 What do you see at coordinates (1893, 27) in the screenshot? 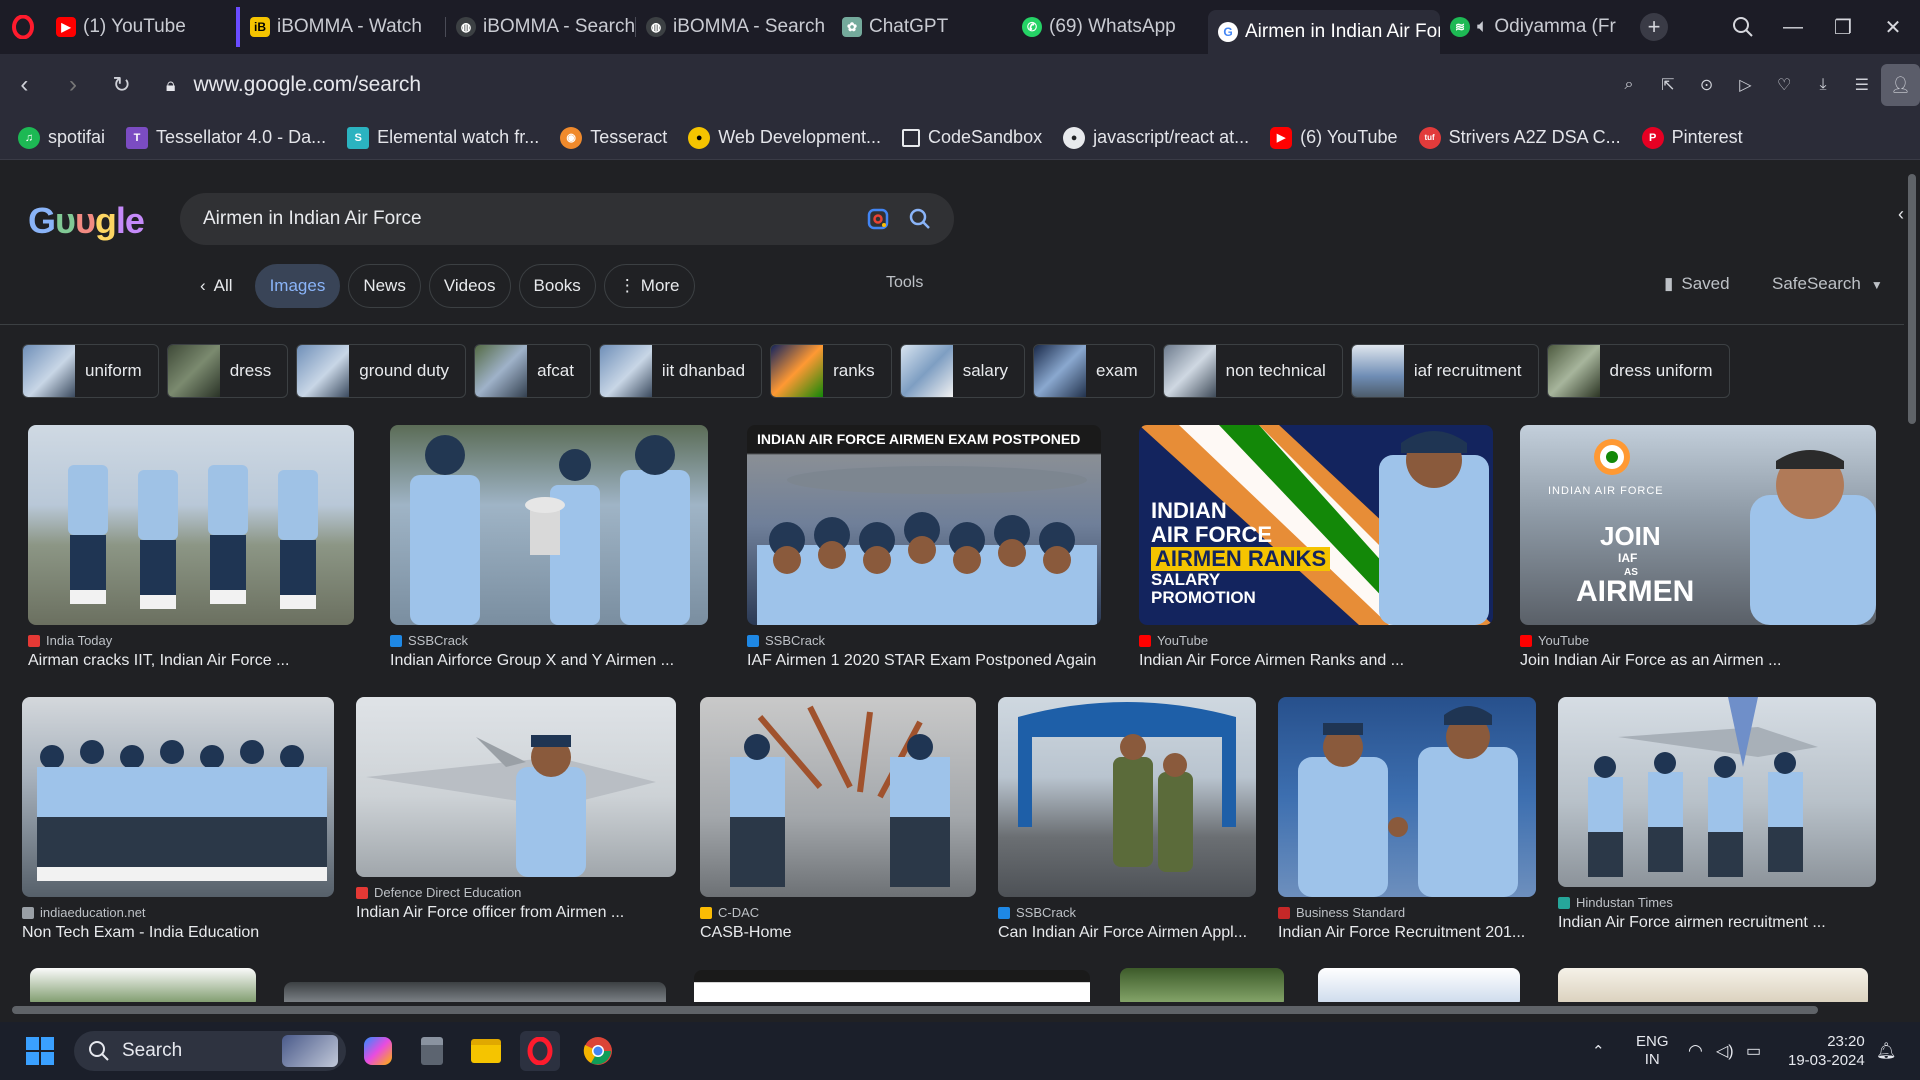
I see `close-window-button: ✕` at bounding box center [1893, 27].